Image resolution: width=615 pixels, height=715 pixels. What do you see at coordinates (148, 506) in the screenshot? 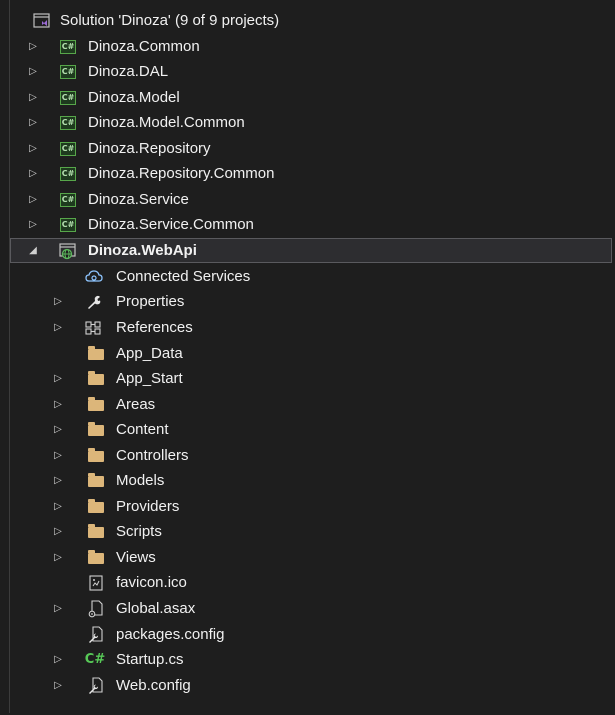
I see `tree-item-label: Providers` at bounding box center [148, 506].